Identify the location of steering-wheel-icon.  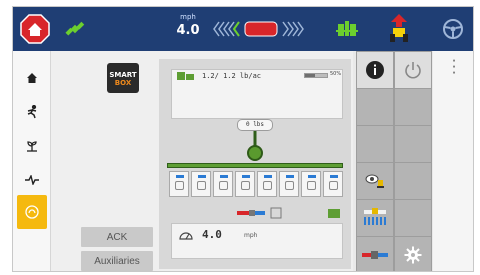
(453, 29).